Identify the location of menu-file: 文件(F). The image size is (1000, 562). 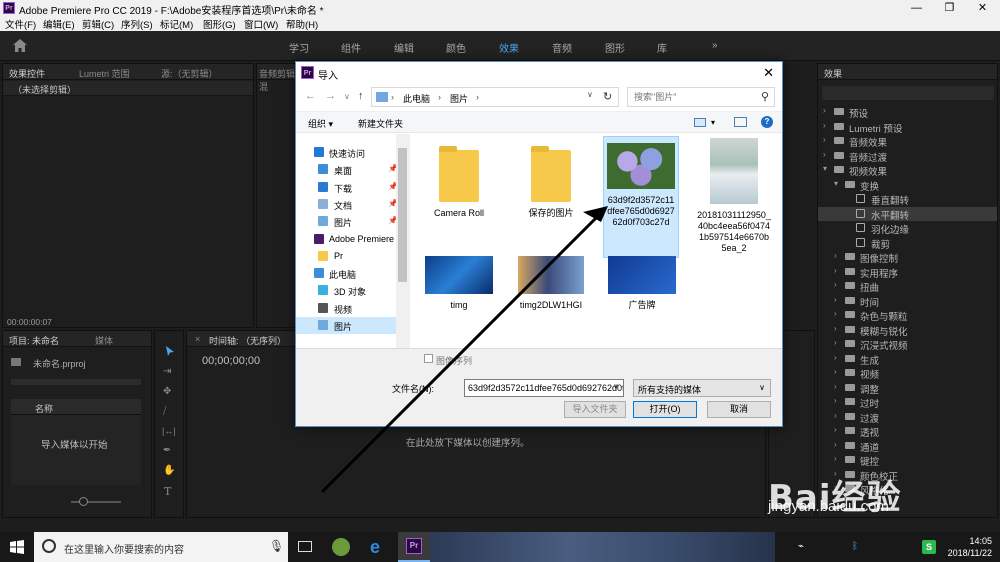
(20, 24).